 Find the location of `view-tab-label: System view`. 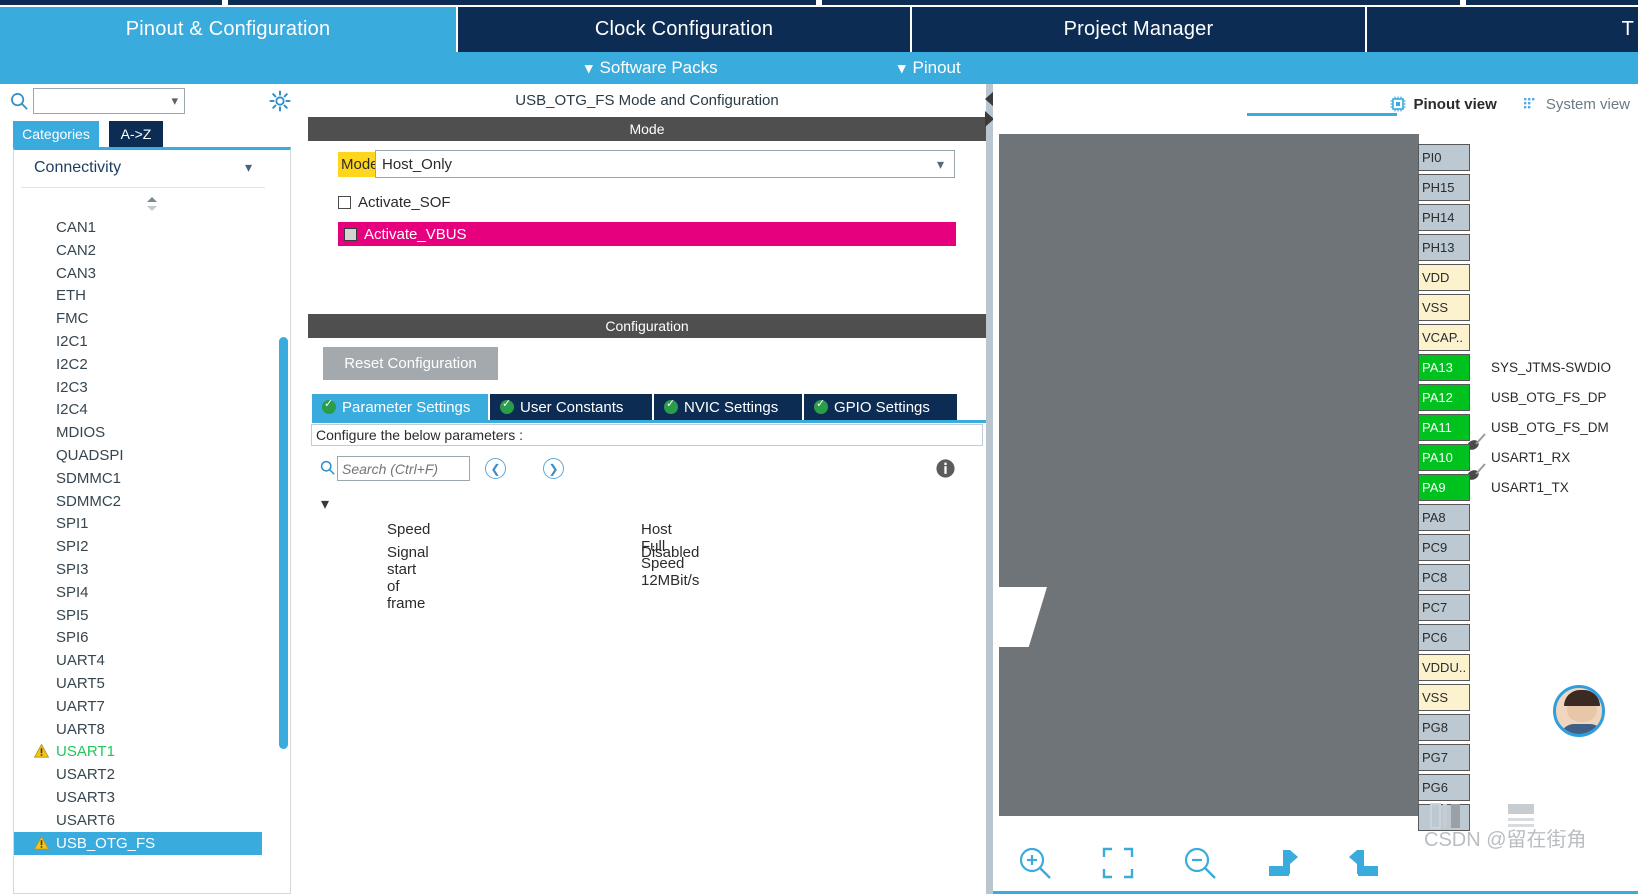

view-tab-label: System view is located at coordinates (1587, 104).